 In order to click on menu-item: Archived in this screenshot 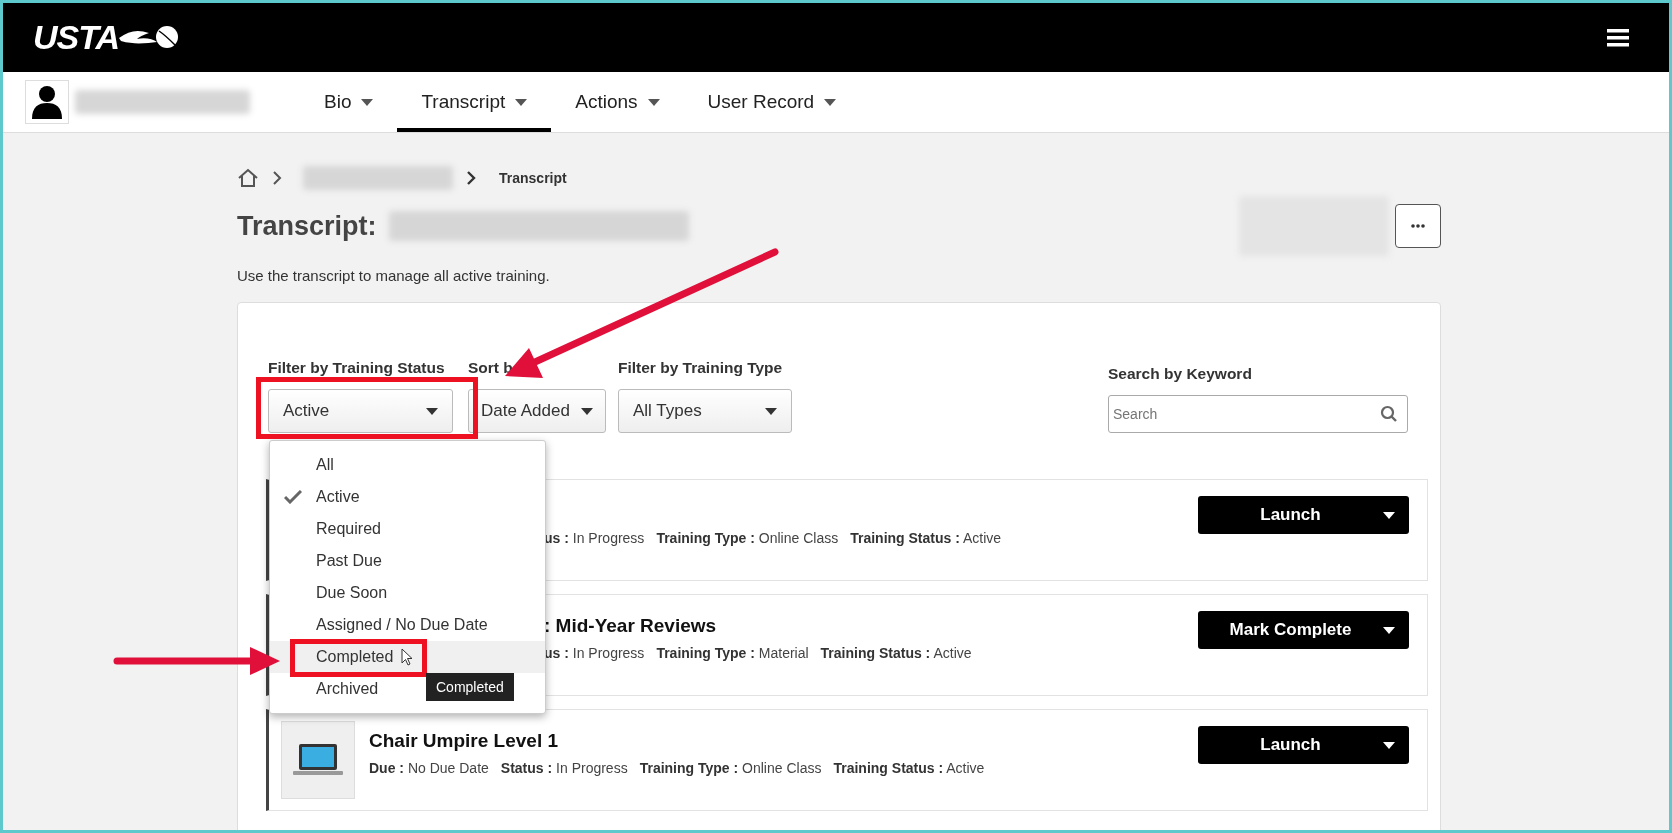, I will do `click(329, 689)`.